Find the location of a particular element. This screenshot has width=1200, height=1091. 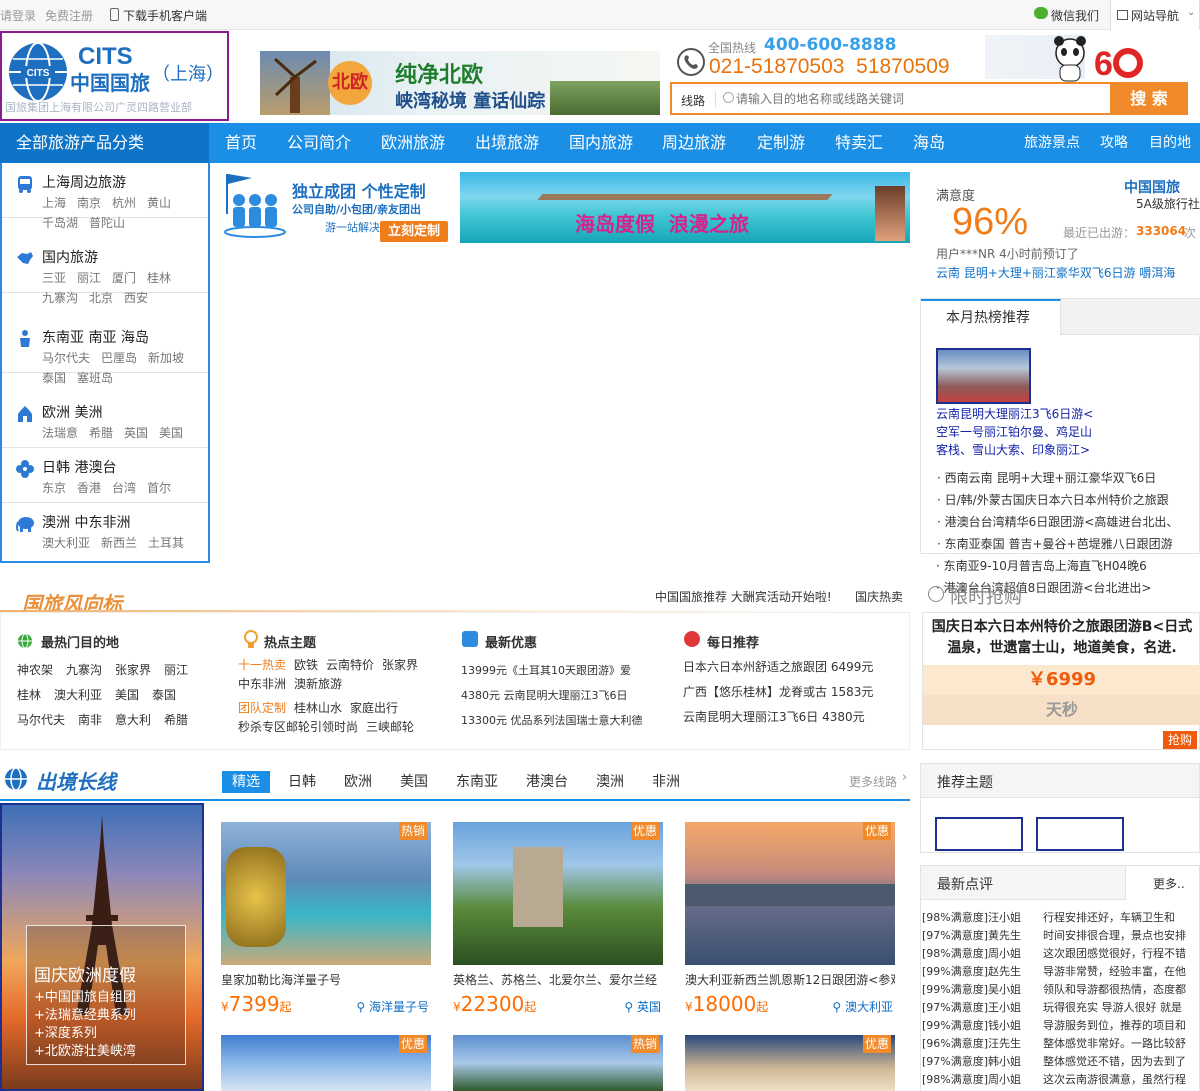

hot-featured-line: 云南昆明大理丽江3飞6日游< is located at coordinates (1014, 413).